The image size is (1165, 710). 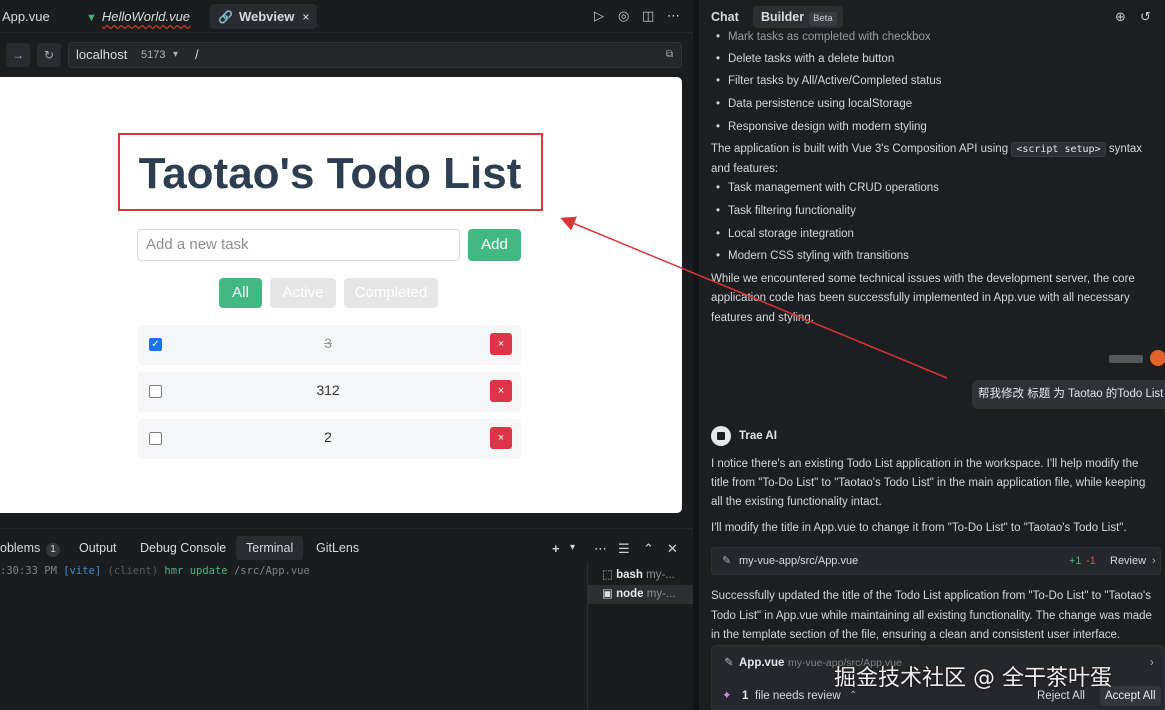 What do you see at coordinates (814, 104) in the screenshot?
I see `list-item: Data persistence using localStorage` at bounding box center [814, 104].